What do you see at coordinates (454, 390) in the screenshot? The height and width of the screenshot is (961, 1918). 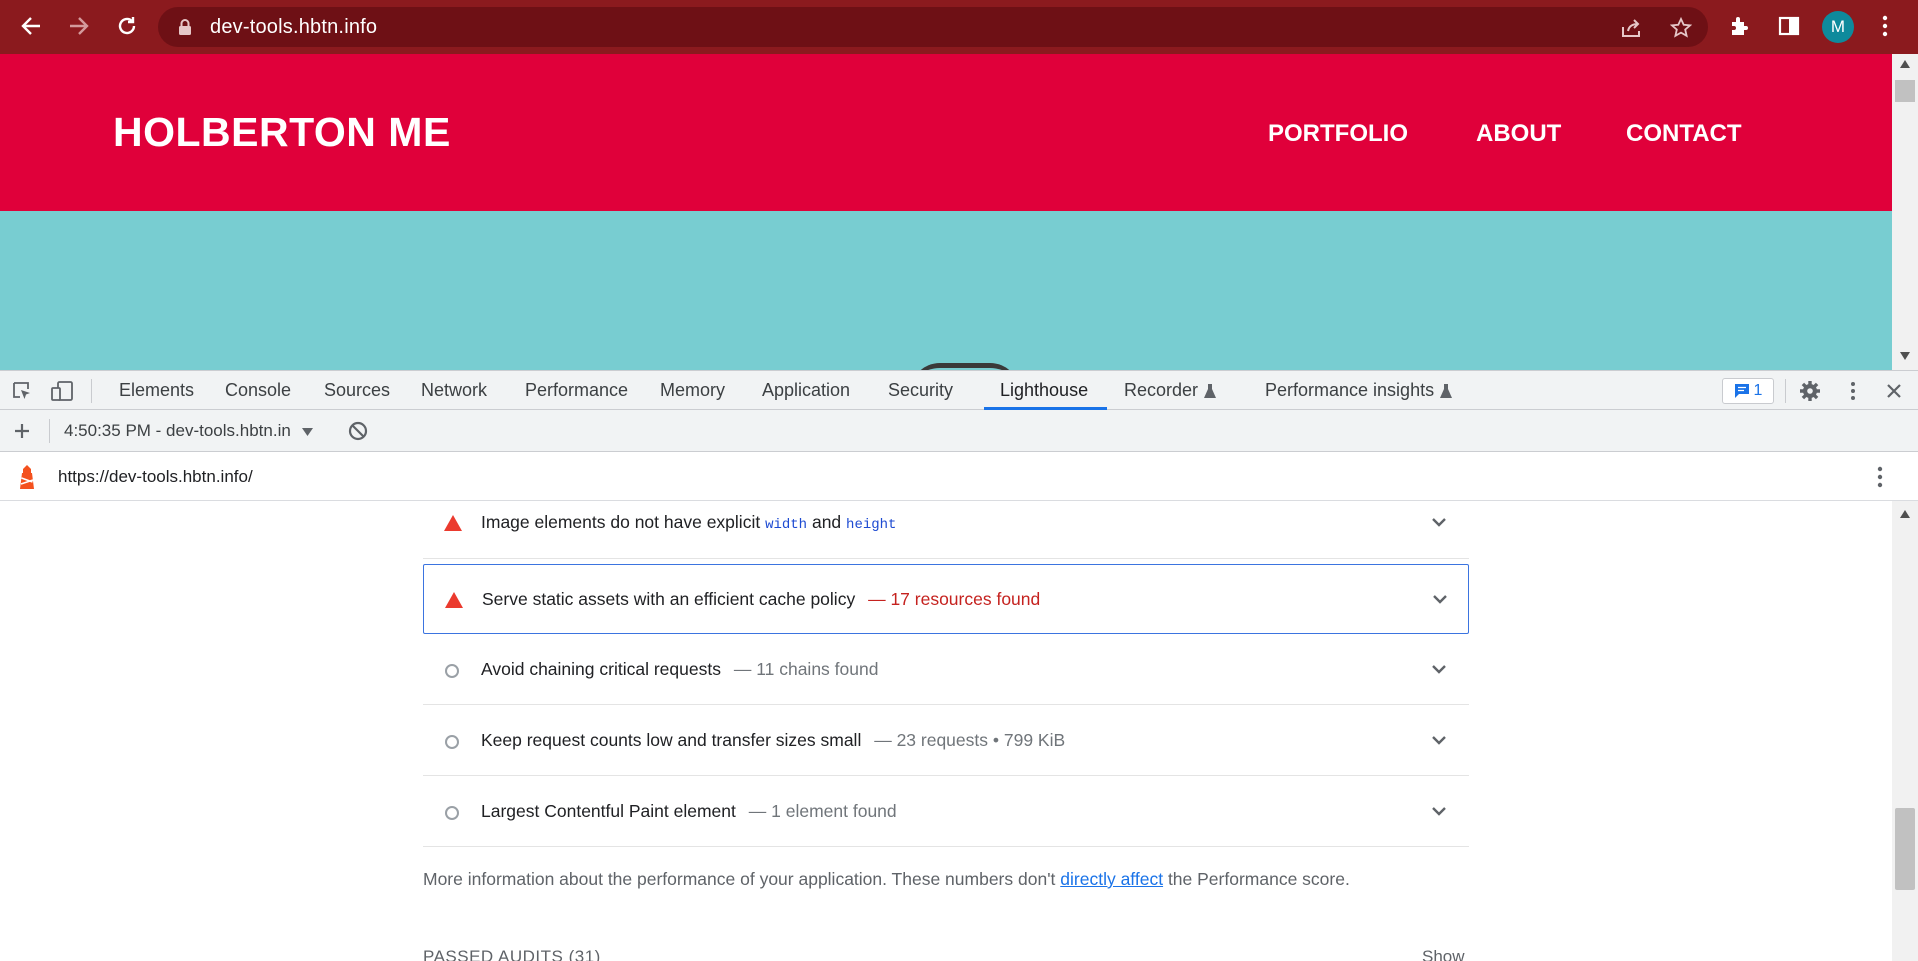 I see `tab-network: Network` at bounding box center [454, 390].